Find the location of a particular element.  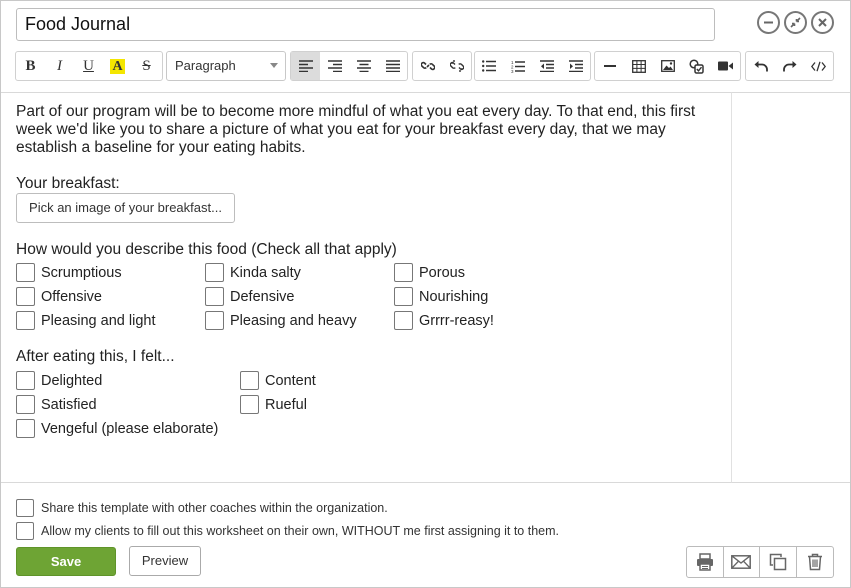

horizontal-rule-icon is located at coordinates (609, 66).